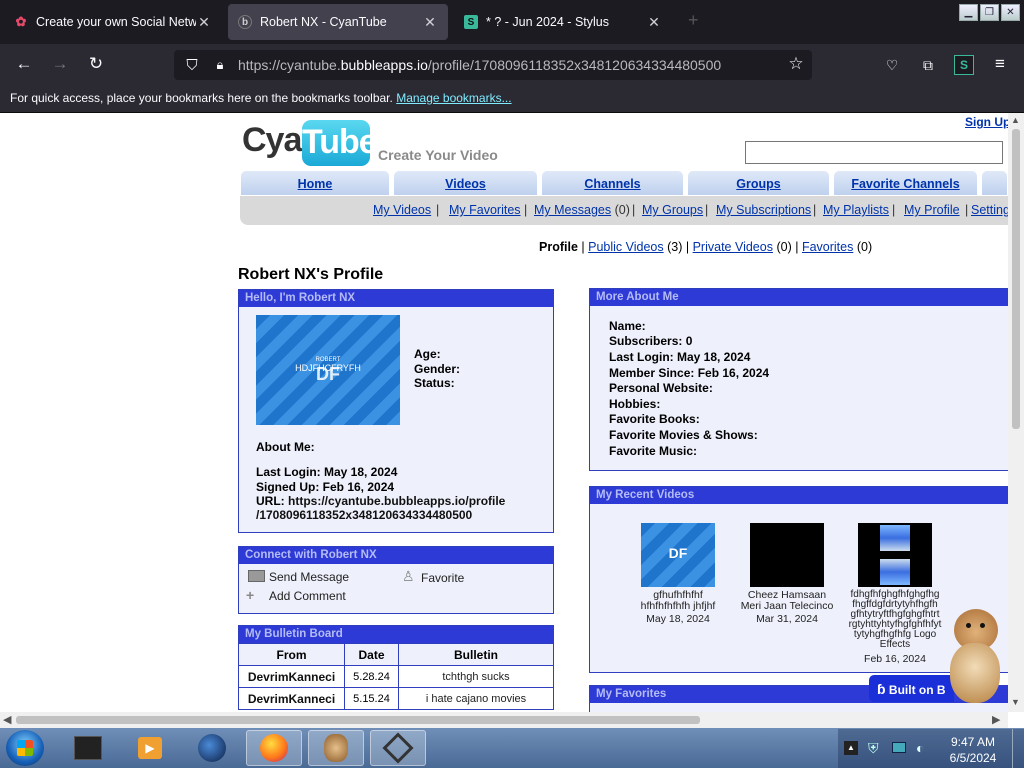  What do you see at coordinates (150, 748) in the screenshot?
I see `media-player-icon: ▶` at bounding box center [150, 748].